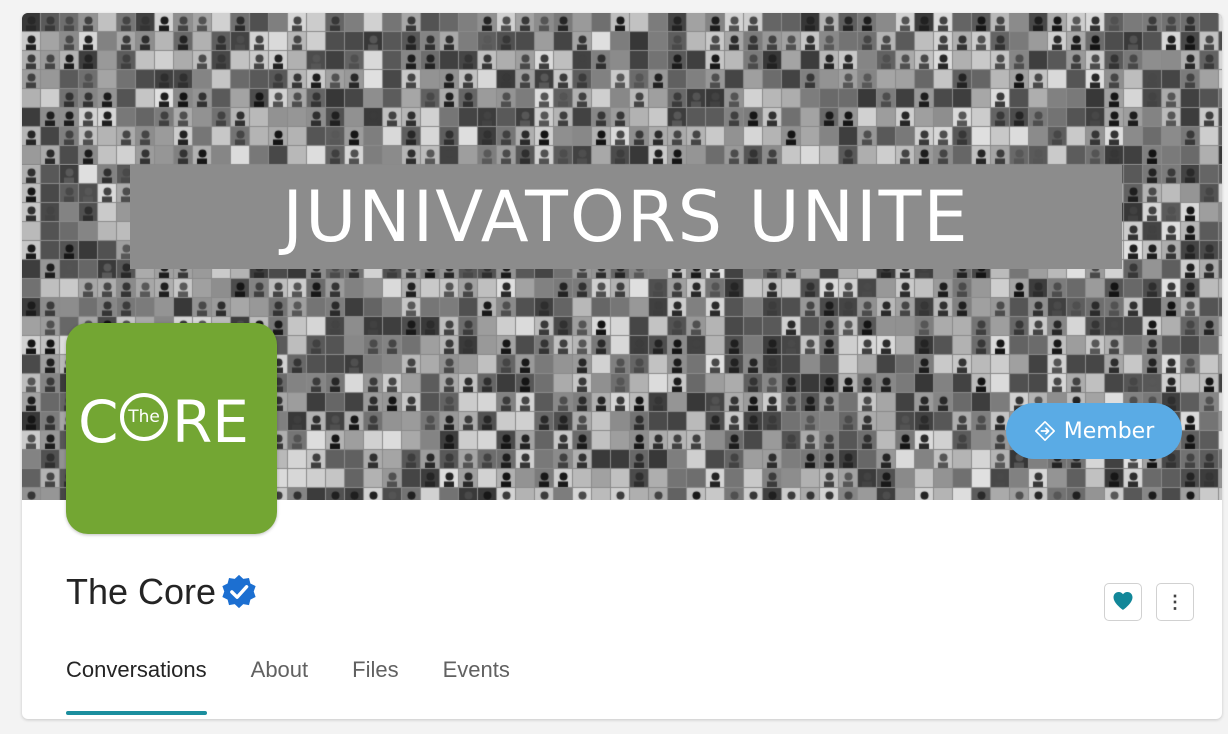  What do you see at coordinates (1109, 431) in the screenshot?
I see `member-button-label: Member` at bounding box center [1109, 431].